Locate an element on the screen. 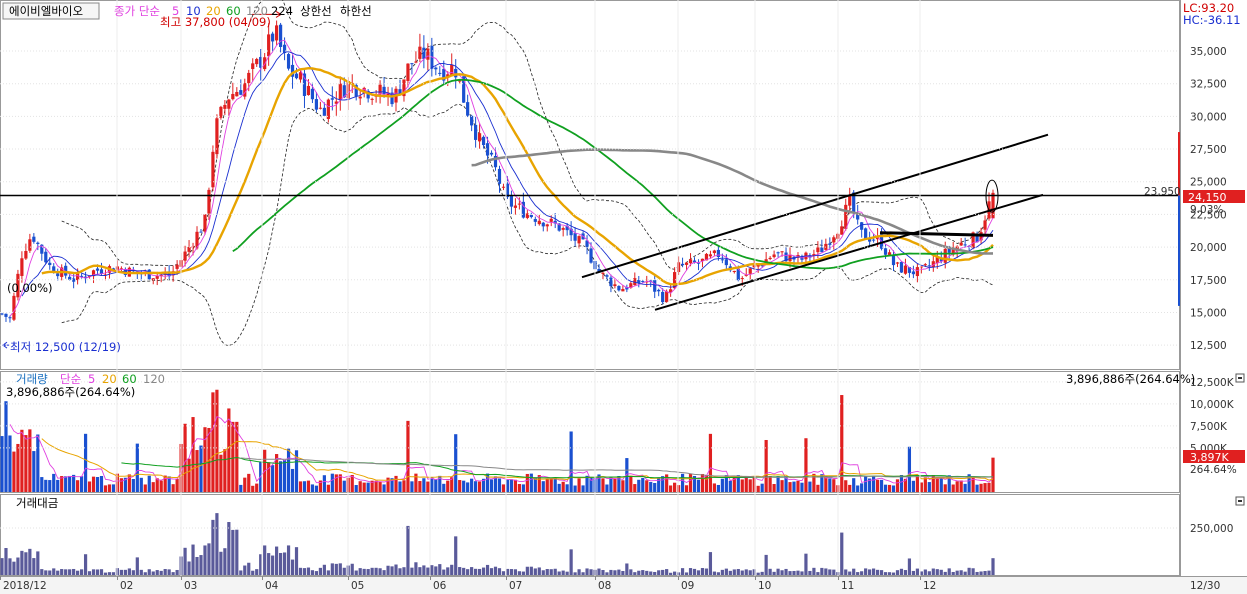  vol-ma-20: 20 is located at coordinates (109, 379).